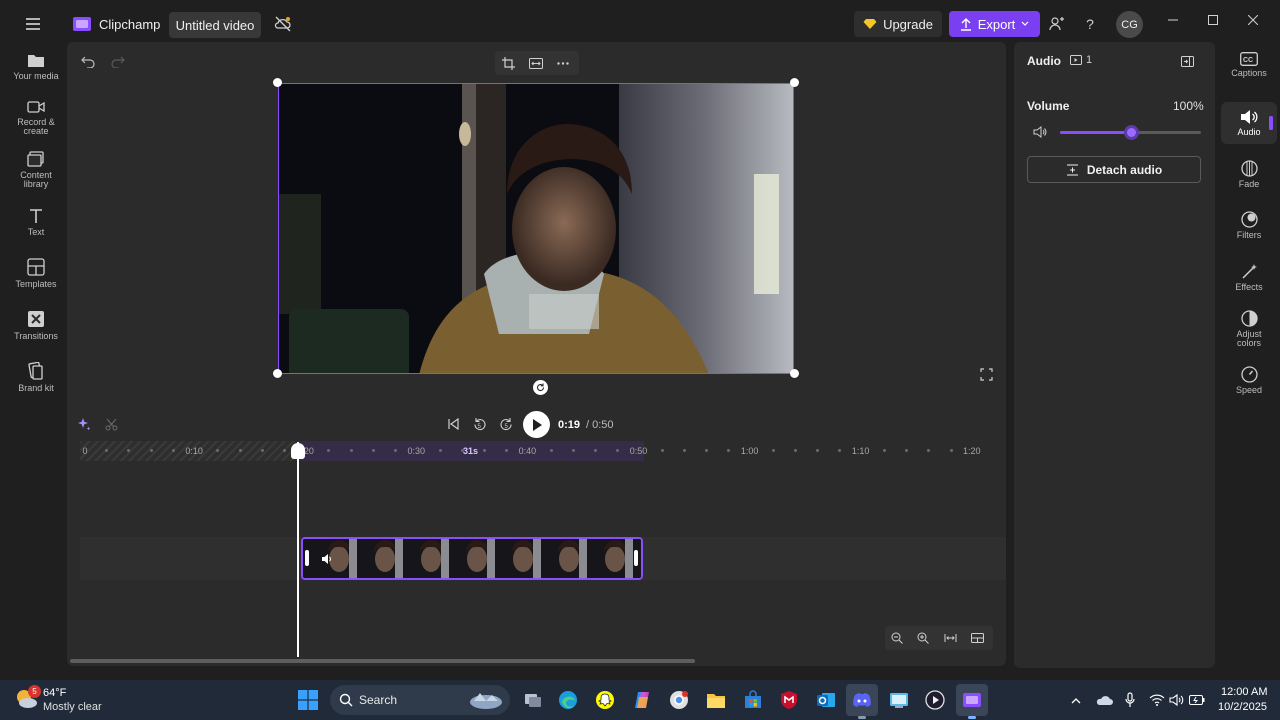  What do you see at coordinates (118, 62) in the screenshot?
I see `redo-icon` at bounding box center [118, 62].